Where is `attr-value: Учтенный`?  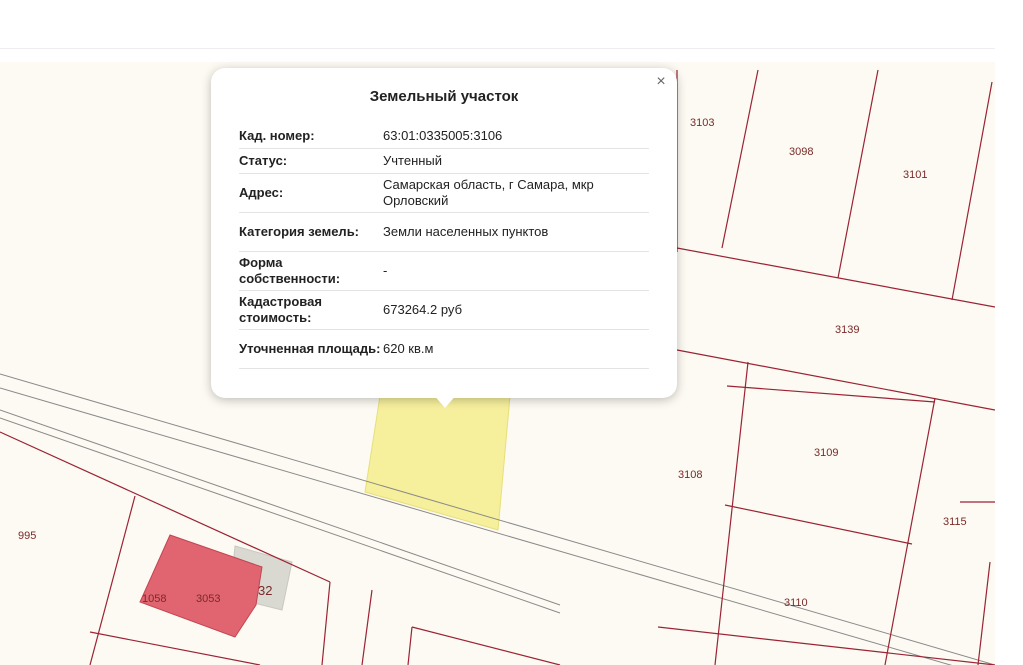
attr-value: Учтенный is located at coordinates (516, 161).